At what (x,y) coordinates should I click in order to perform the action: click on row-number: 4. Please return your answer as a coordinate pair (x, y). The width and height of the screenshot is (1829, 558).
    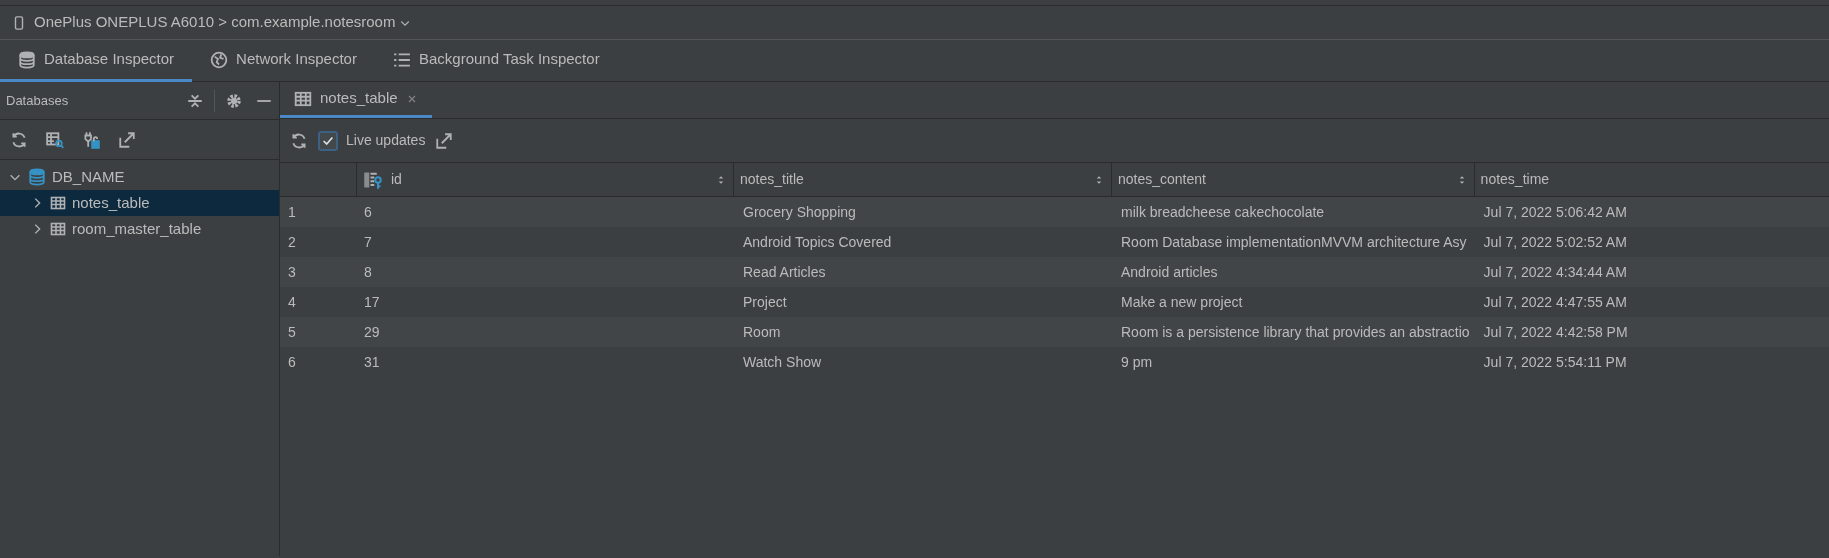
    Looking at the image, I should click on (292, 302).